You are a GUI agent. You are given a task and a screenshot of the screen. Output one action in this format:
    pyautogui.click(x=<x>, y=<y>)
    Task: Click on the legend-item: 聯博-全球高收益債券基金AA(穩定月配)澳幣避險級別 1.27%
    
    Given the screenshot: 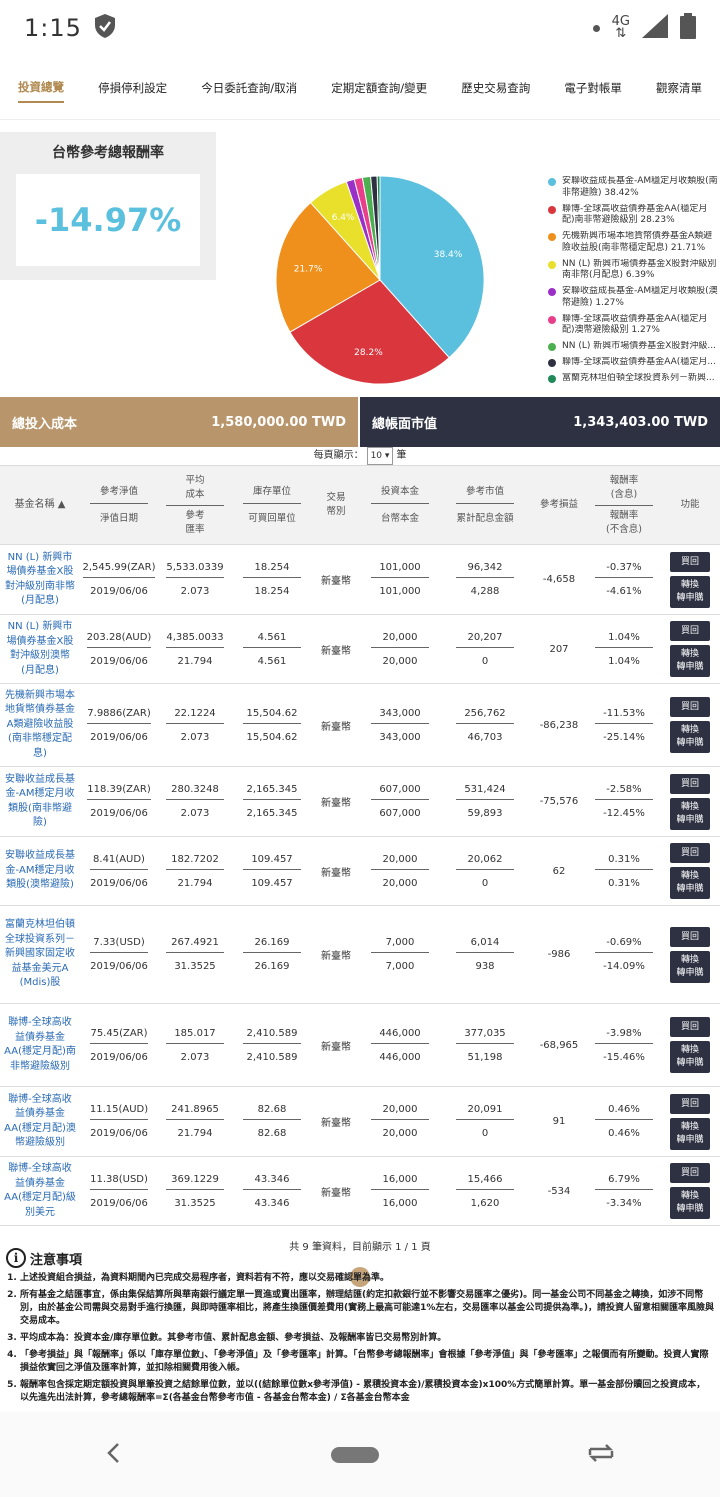 What is the action you would take?
    pyautogui.click(x=633, y=325)
    